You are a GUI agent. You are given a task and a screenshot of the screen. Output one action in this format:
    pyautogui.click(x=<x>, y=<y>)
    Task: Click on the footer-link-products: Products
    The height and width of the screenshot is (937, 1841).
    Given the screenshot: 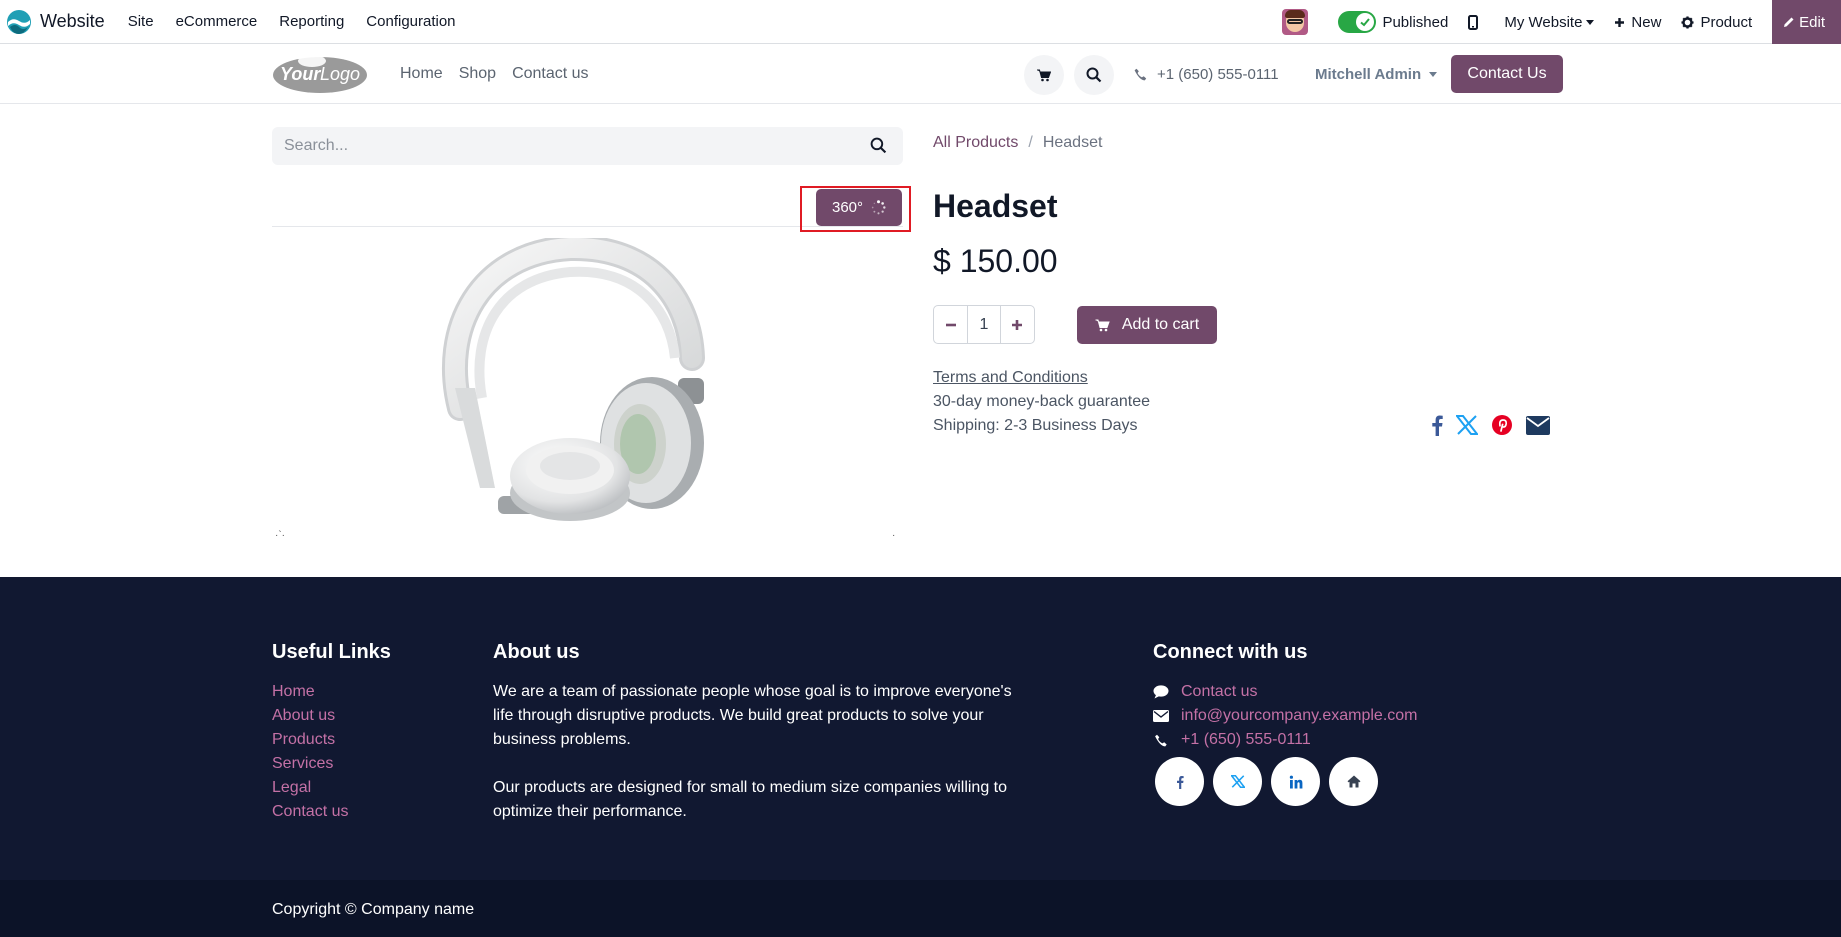 What is the action you would take?
    pyautogui.click(x=310, y=740)
    